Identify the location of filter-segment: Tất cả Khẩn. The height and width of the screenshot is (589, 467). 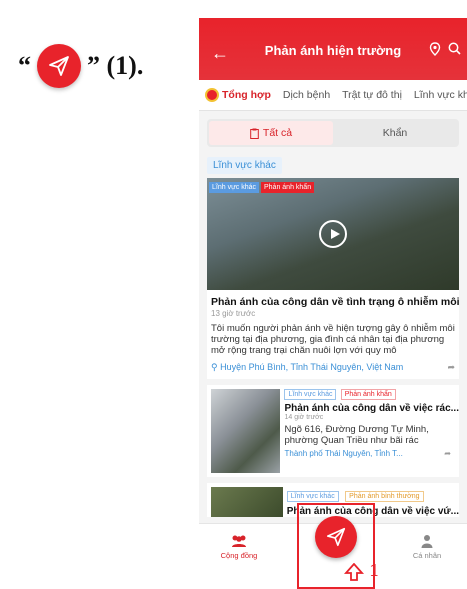
(333, 133).